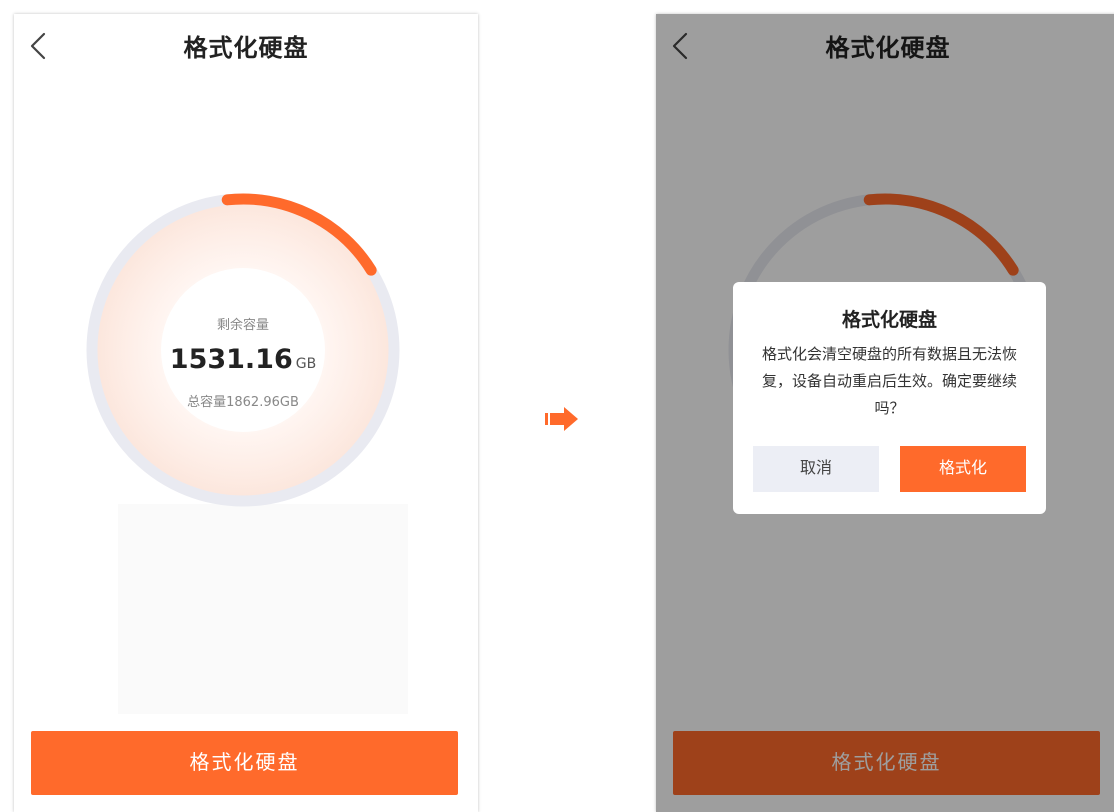 The width and height of the screenshot is (1114, 812). Describe the element at coordinates (963, 469) in the screenshot. I see `confirm-format-button: 格式化` at that location.